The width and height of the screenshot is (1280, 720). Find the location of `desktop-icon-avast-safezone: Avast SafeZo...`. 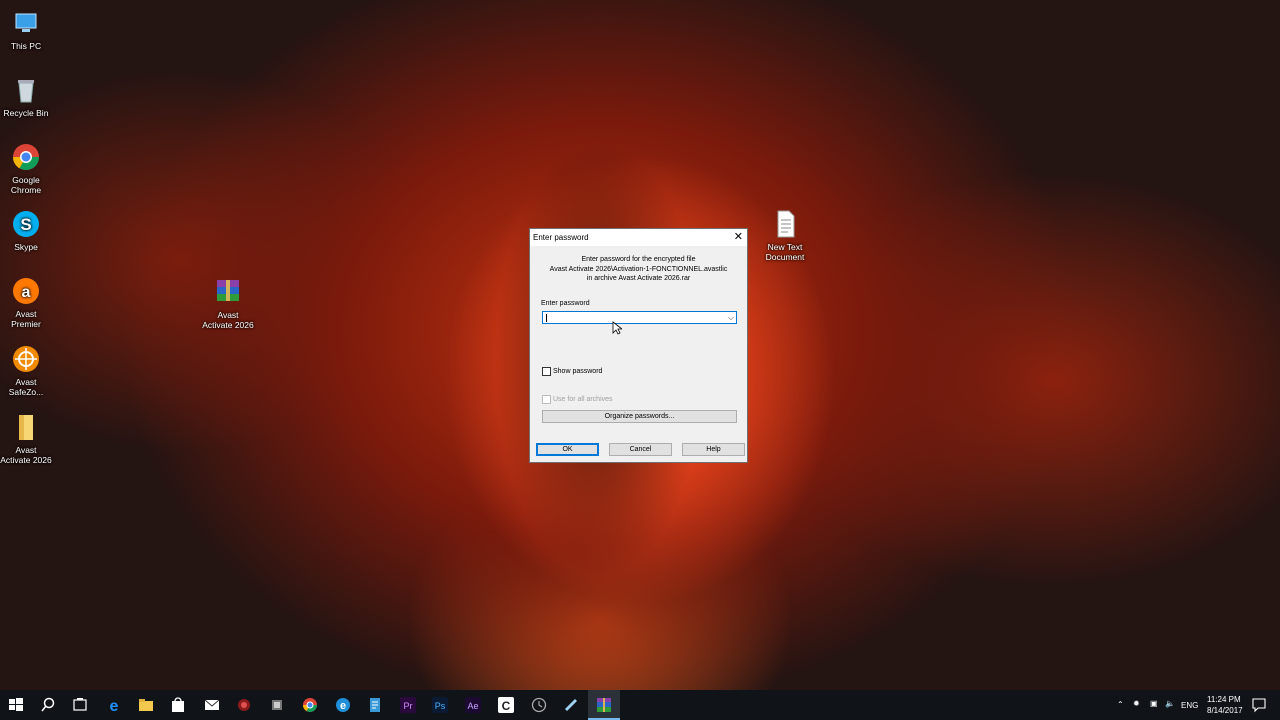

desktop-icon-avast-safezone: Avast SafeZo... is located at coordinates (26, 370).